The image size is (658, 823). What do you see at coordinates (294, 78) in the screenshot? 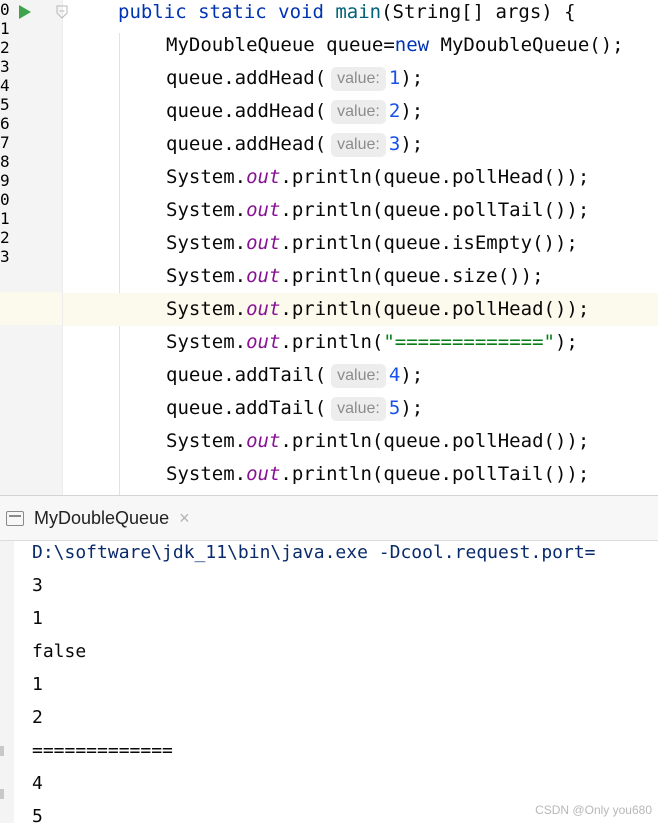
I see `code-text: queue.addHead(value: 1);` at bounding box center [294, 78].